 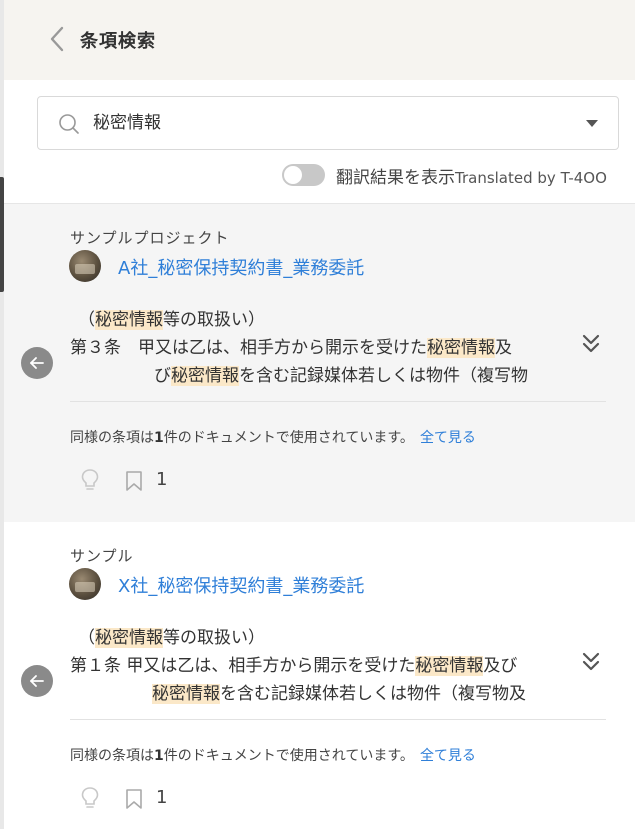 What do you see at coordinates (118, 41) in the screenshot?
I see `page-title: 条項検索` at bounding box center [118, 41].